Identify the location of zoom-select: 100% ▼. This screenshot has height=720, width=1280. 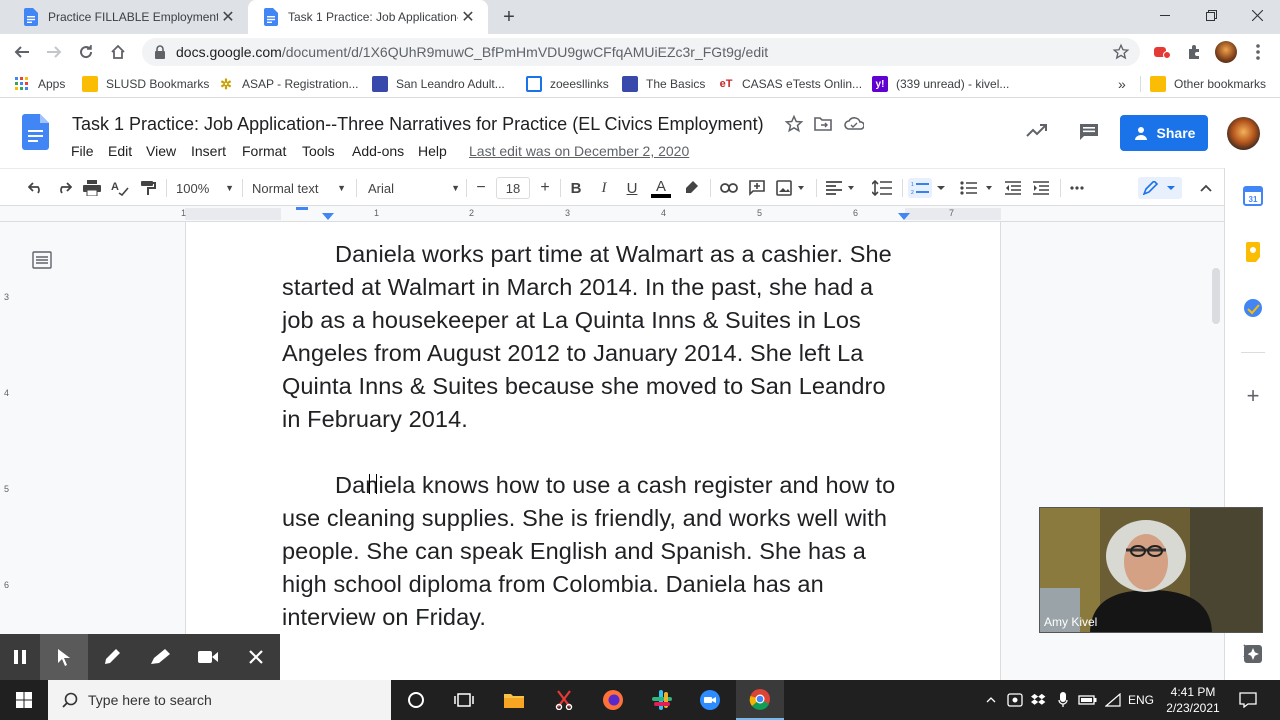
(205, 188).